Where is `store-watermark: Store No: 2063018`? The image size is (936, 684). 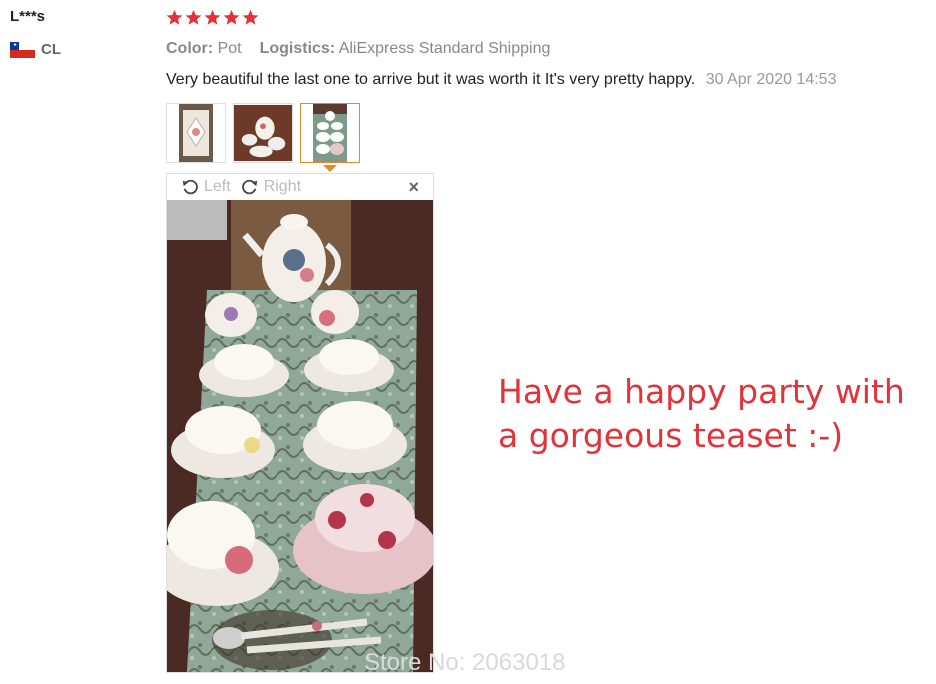
store-watermark: Store No: 2063018 is located at coordinates (465, 662).